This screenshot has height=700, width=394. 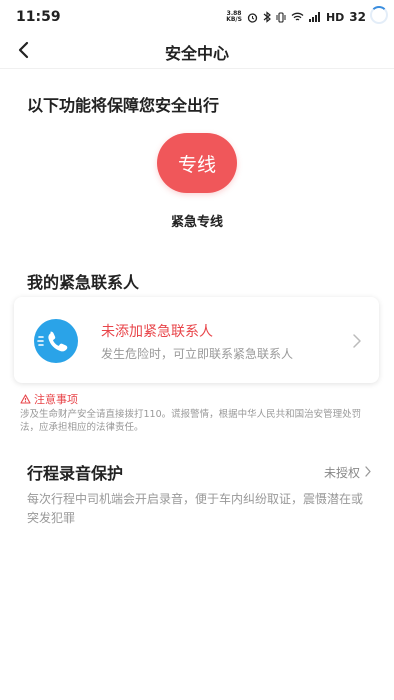 What do you see at coordinates (196, 222) in the screenshot?
I see `emergency-hotline-label: 紧急专线` at bounding box center [196, 222].